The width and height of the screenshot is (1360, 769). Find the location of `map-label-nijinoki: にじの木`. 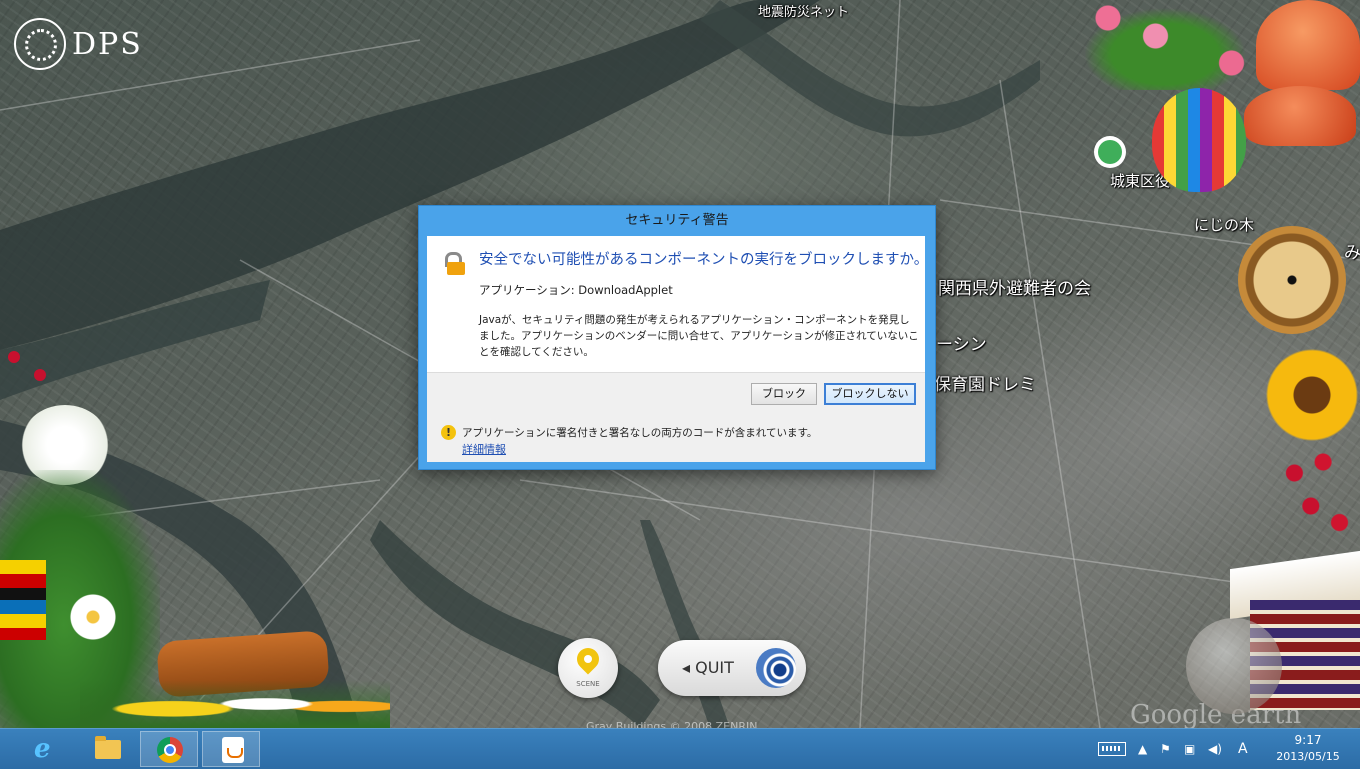

map-label-nijinoki: にじの木 is located at coordinates (1224, 225).